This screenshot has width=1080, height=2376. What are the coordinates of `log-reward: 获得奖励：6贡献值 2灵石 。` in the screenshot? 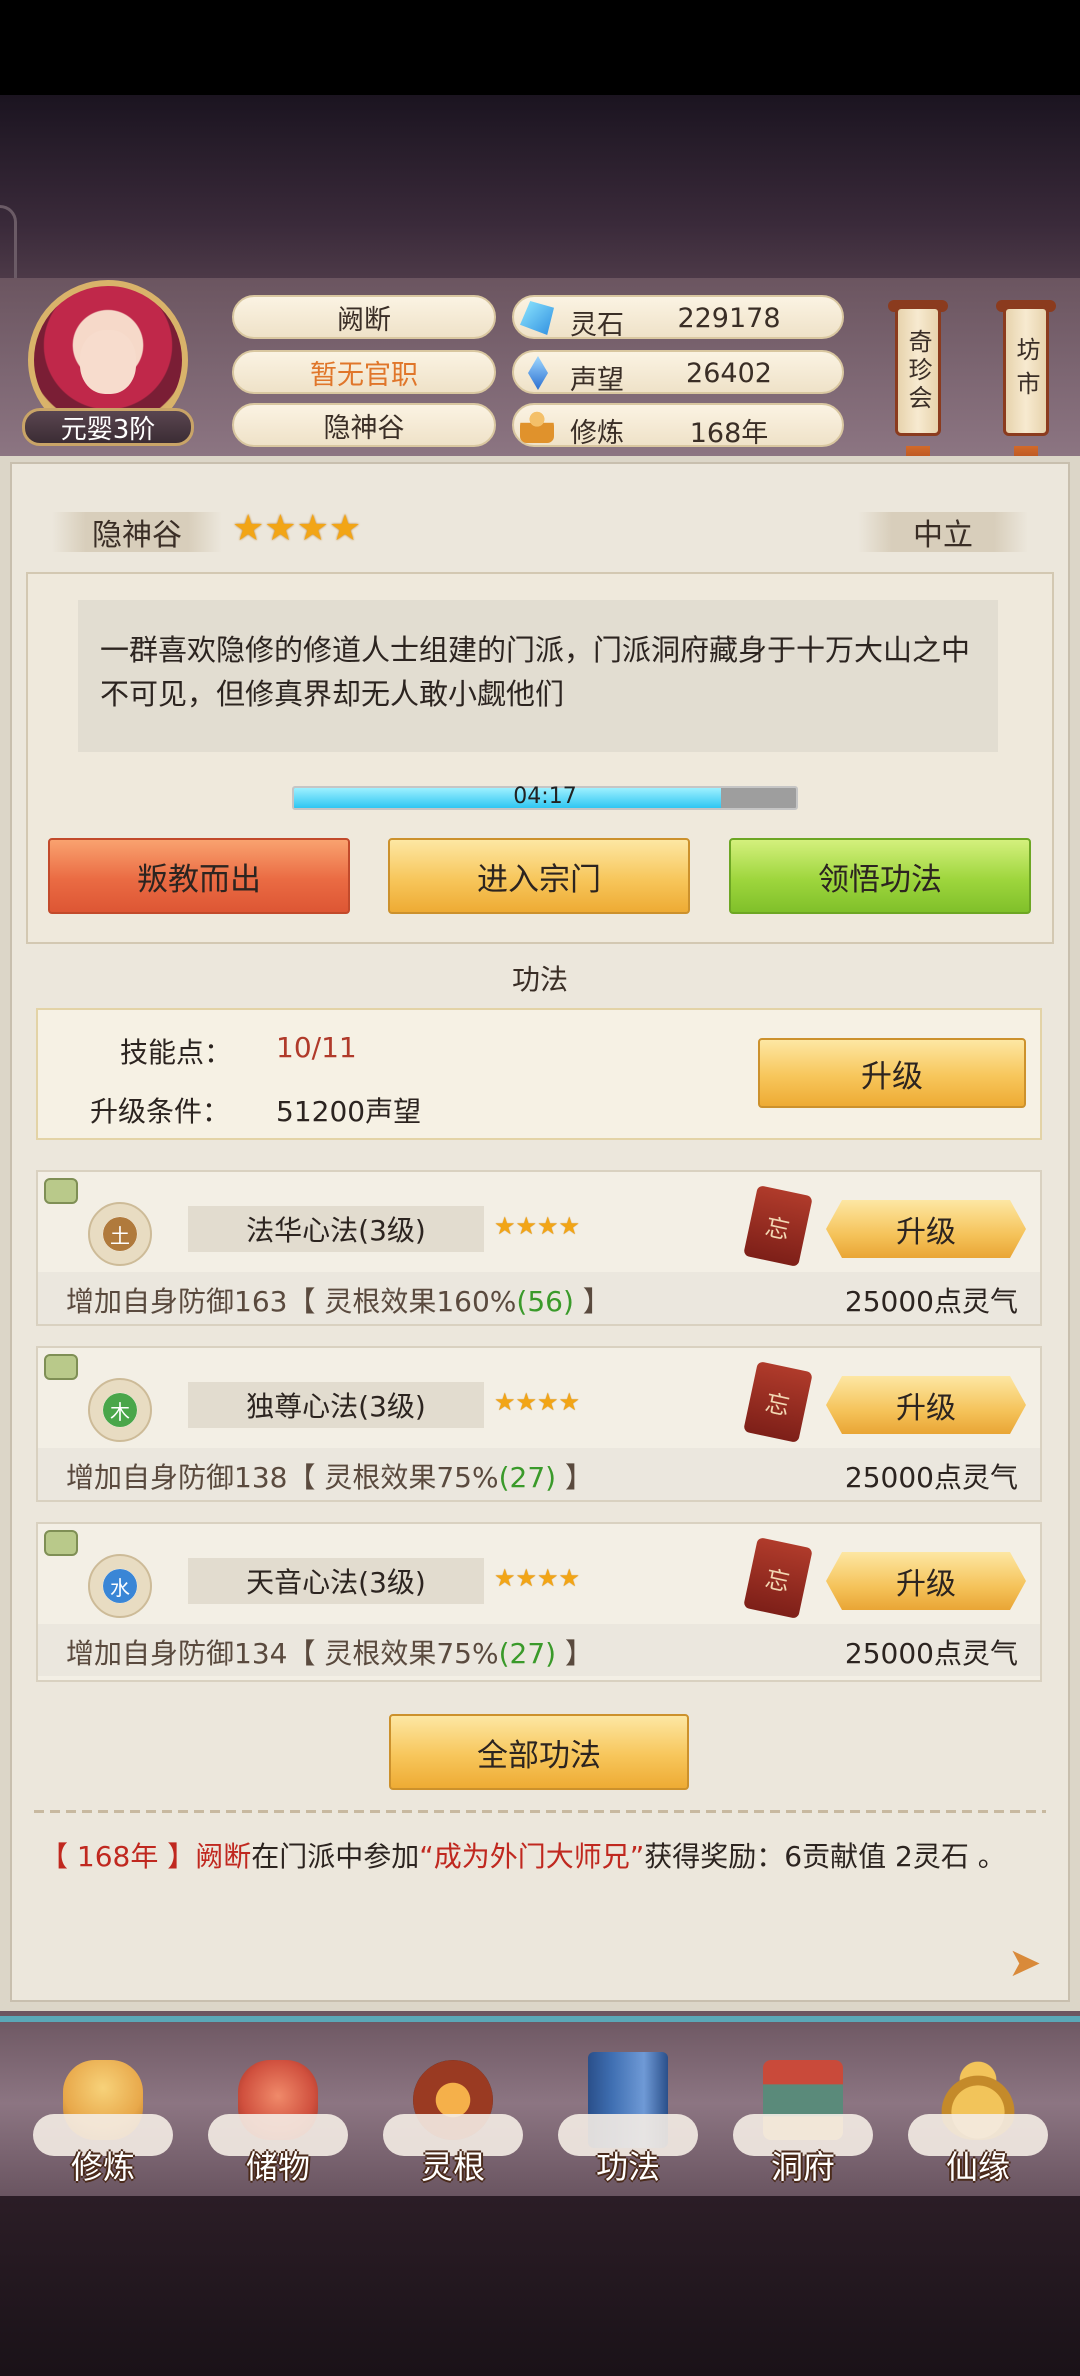 It's located at (825, 1856).